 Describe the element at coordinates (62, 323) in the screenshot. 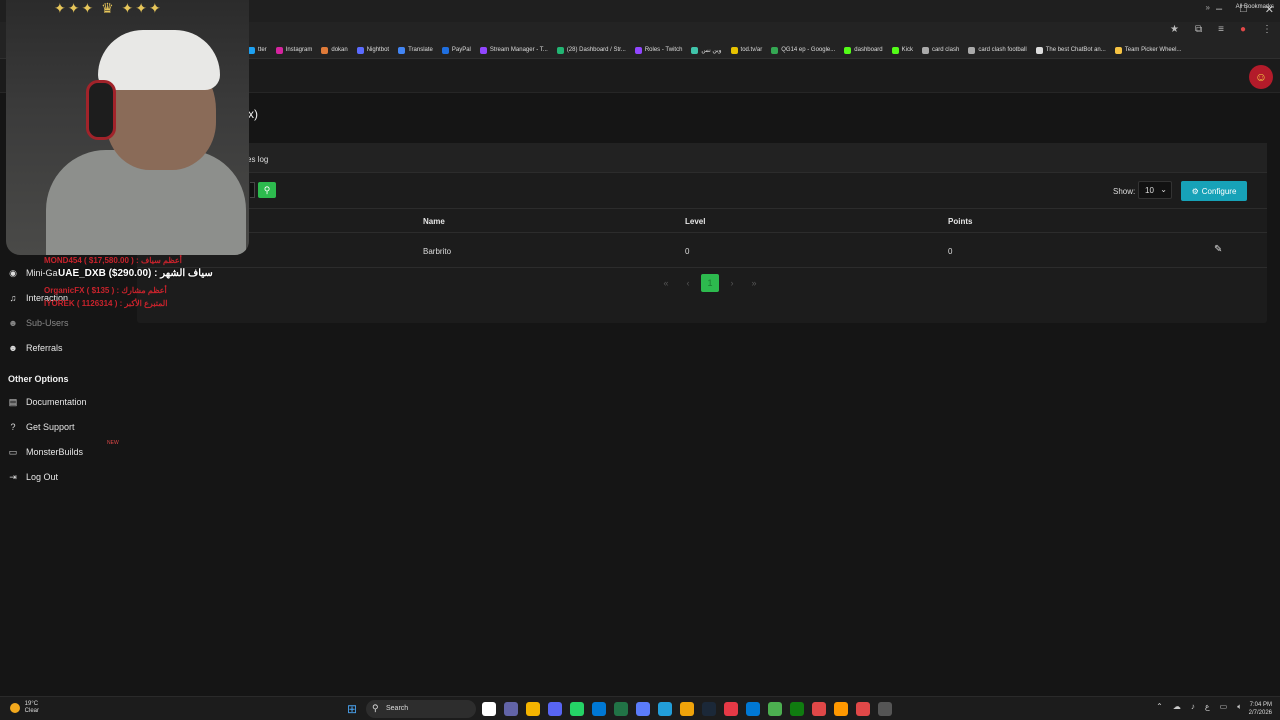

I see `sidebar-item-sub-users: ☻ Sub-Users` at that location.